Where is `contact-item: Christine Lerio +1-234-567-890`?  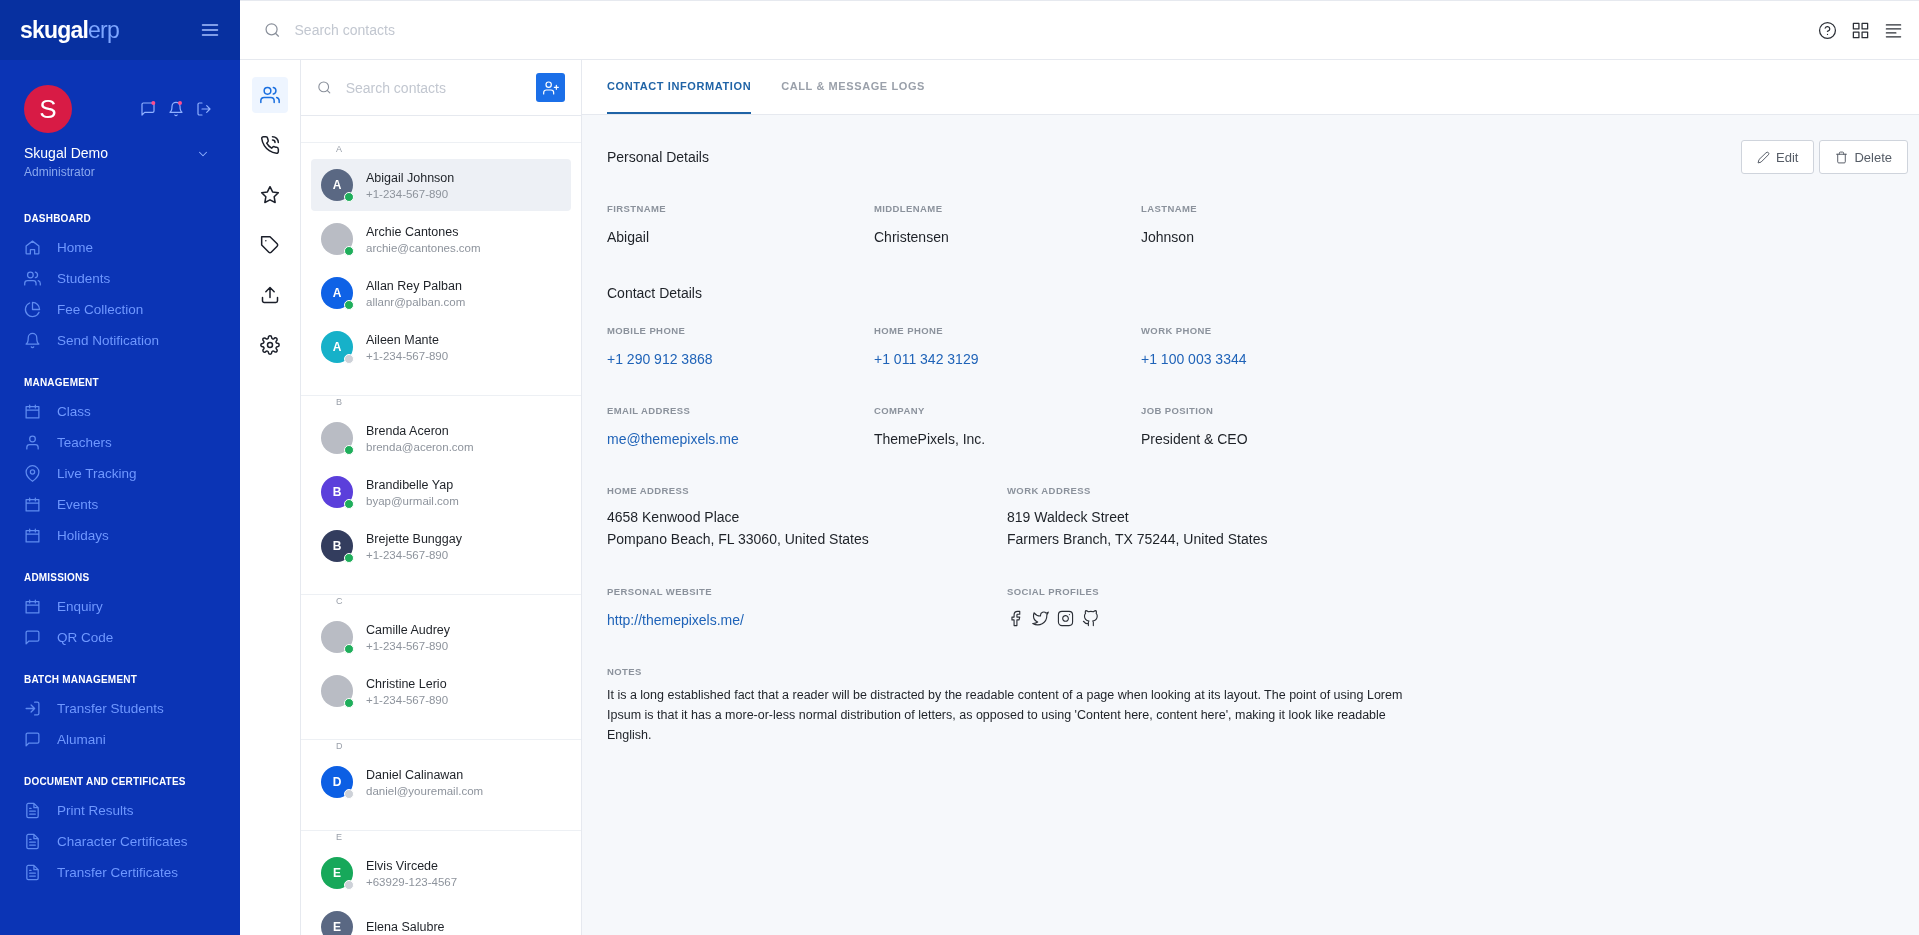
contact-item: Christine Lerio +1-234-567-890 is located at coordinates (441, 691).